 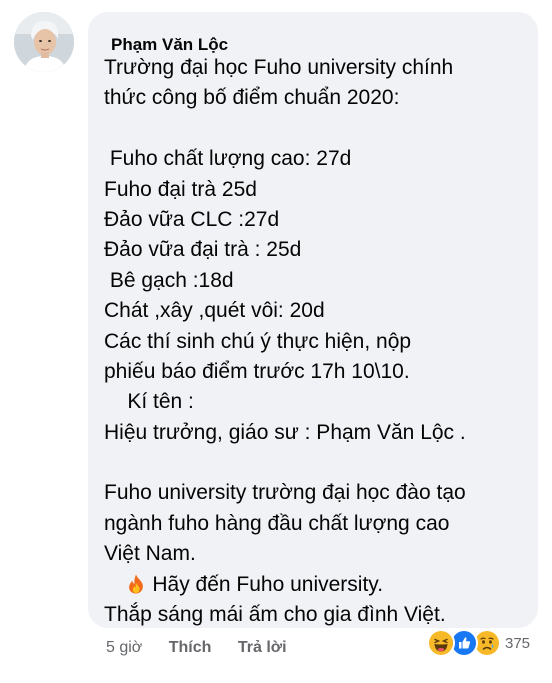 I want to click on comment-line: Đảo vữa đại trà : 25d, so click(x=203, y=250).